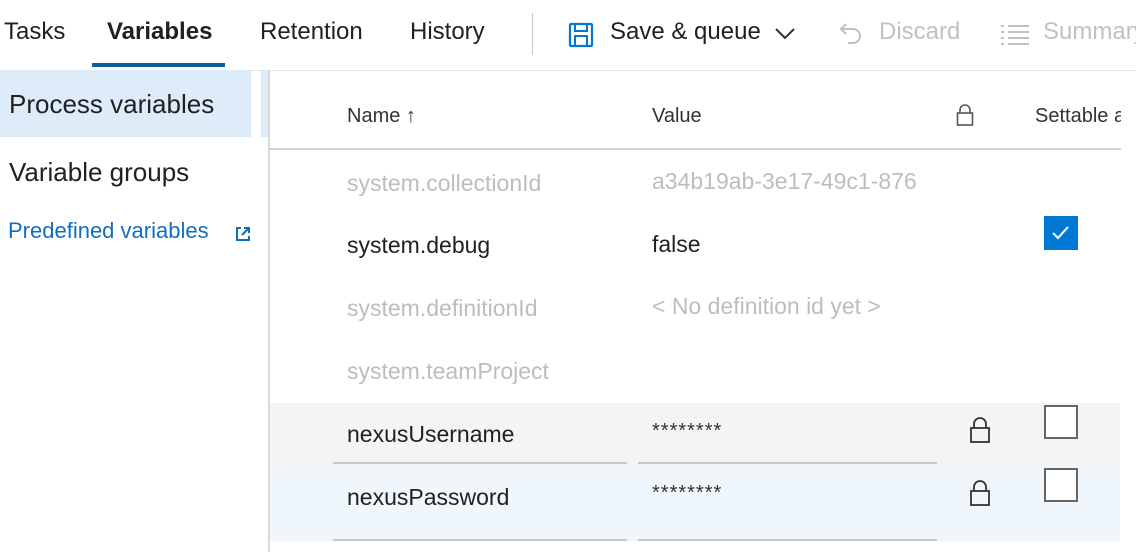 The height and width of the screenshot is (552, 1136). Describe the element at coordinates (532, 34) in the screenshot. I see `toolbar-divider` at that location.